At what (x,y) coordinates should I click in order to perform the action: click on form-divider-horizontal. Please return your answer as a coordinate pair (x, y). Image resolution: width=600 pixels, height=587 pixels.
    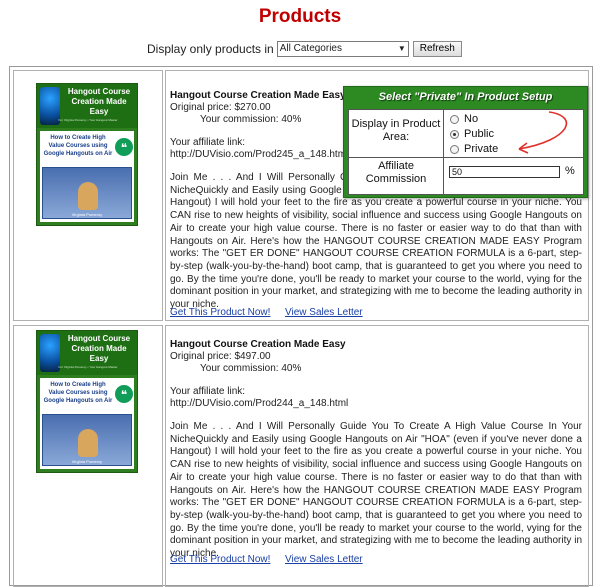
    Looking at the image, I should click on (466, 157).